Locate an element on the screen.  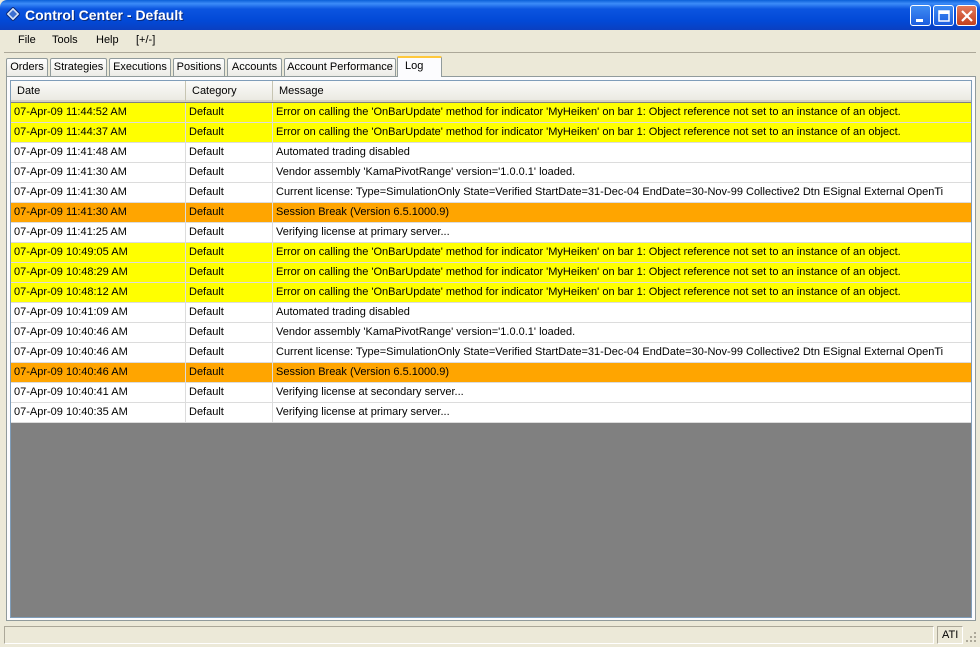
cell-date: 07-Apr-09 11:41:25 AM is located at coordinates (98, 233).